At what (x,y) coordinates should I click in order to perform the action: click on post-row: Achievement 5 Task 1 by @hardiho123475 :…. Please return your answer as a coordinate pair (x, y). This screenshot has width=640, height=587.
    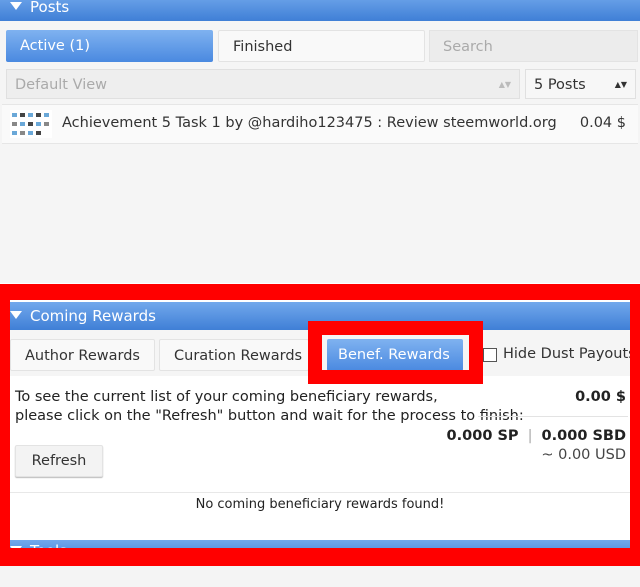
    Looking at the image, I should click on (320, 124).